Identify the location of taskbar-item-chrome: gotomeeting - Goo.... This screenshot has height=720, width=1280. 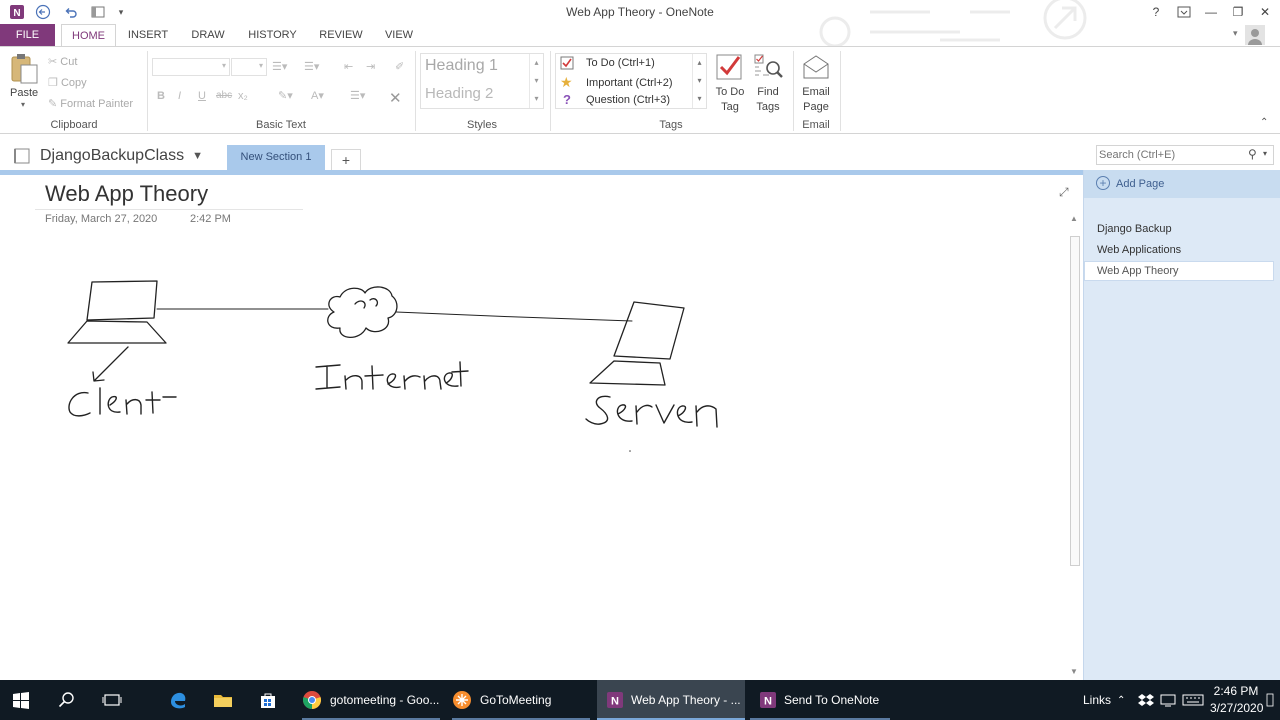
(371, 700).